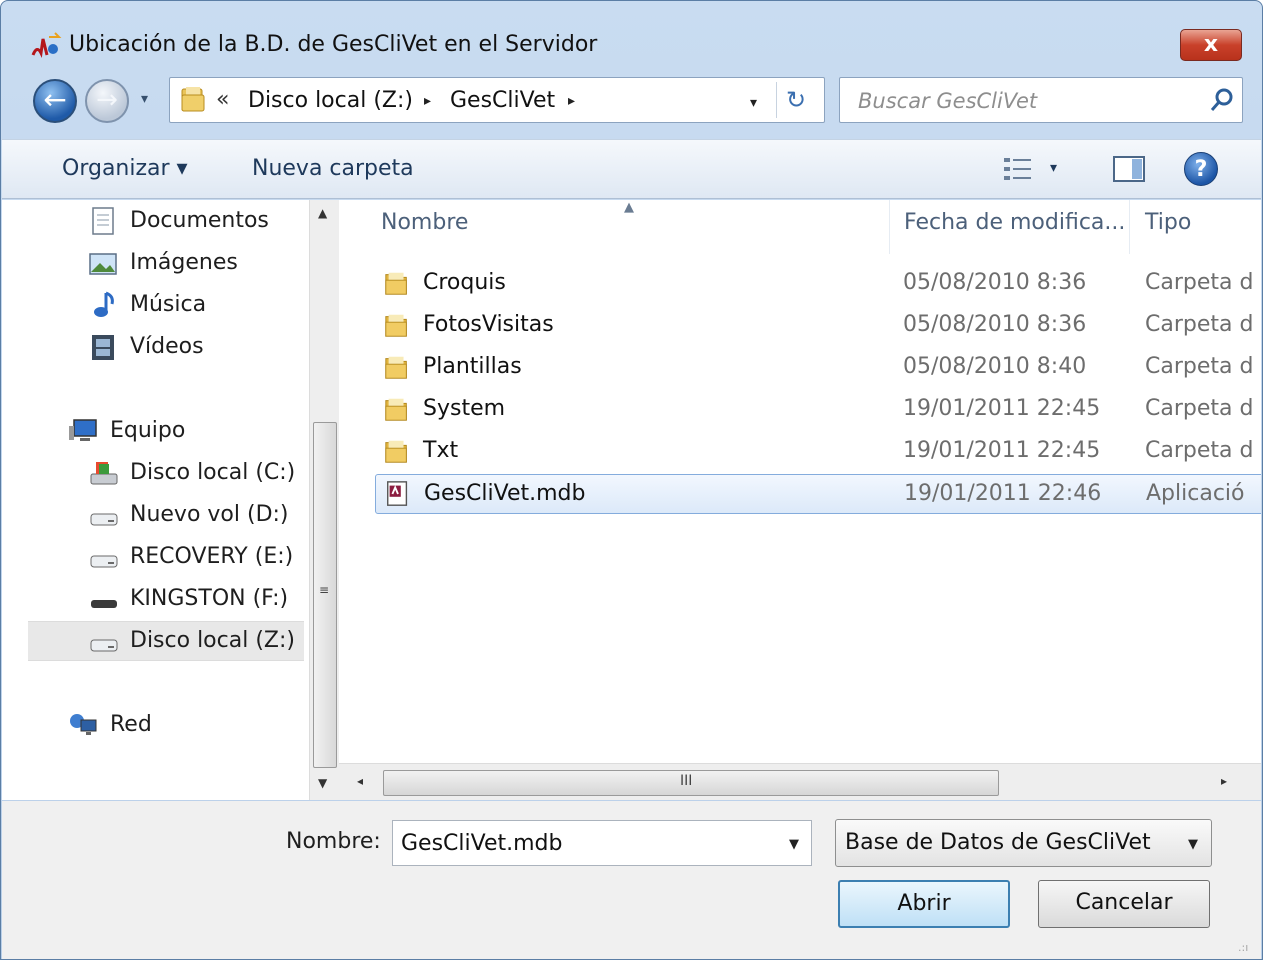 Image resolution: width=1263 pixels, height=960 pixels. I want to click on views-dropdown: ▾, so click(1053, 168).